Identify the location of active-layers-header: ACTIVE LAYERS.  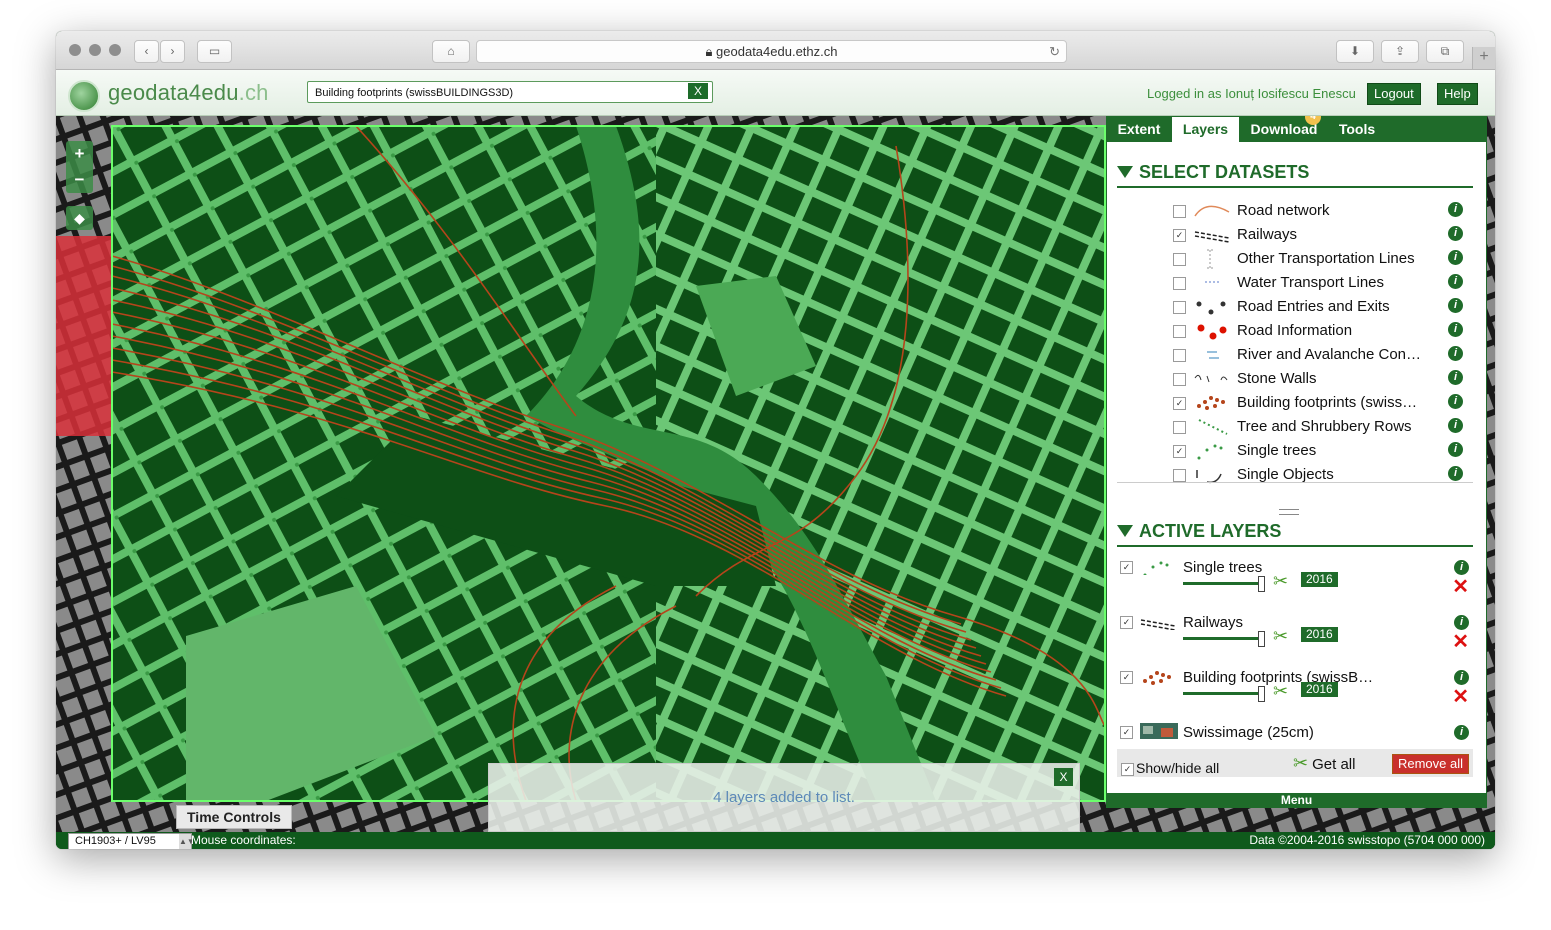
(1295, 534).